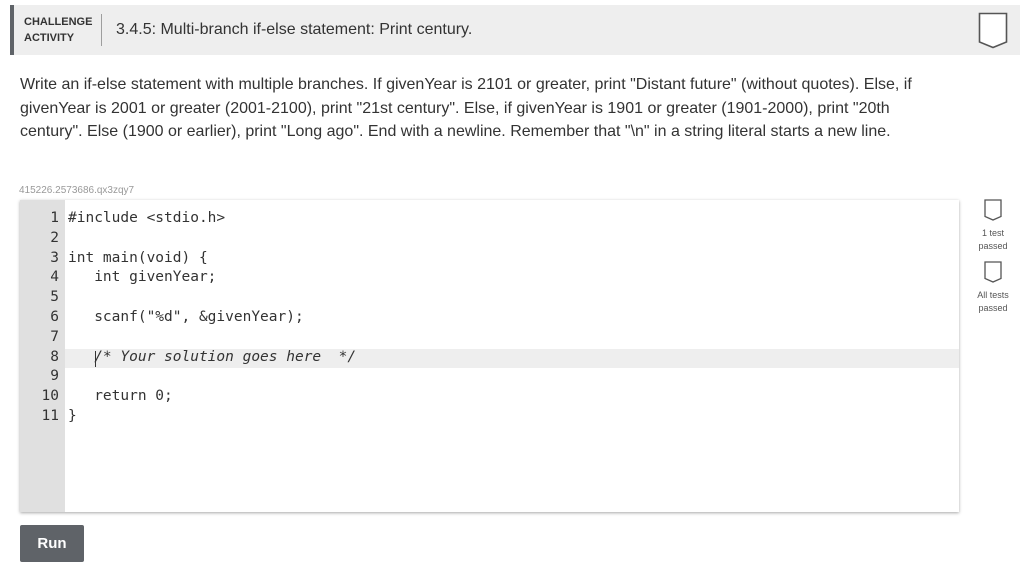  What do you see at coordinates (54, 356) in the screenshot?
I see `line-number: 8` at bounding box center [54, 356].